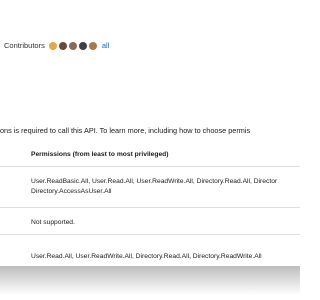 Image resolution: width=320 pixels, height=300 pixels. What do you see at coordinates (71, 191) in the screenshot?
I see `permissions-cell-line: Directory.AccessAsUser.All` at bounding box center [71, 191].